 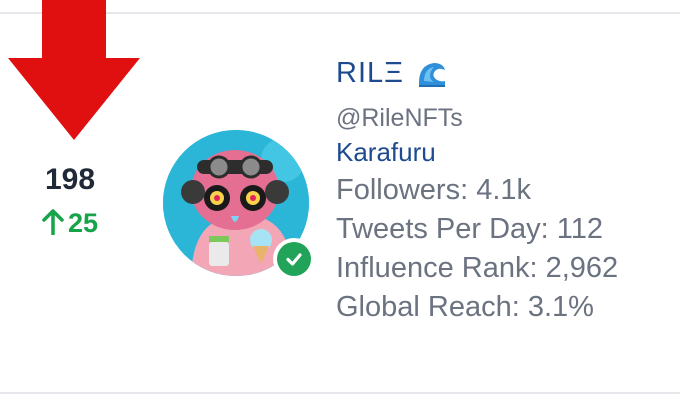 What do you see at coordinates (470, 229) in the screenshot?
I see `tweets-per-day-stat: Tweets Per Day: 112` at bounding box center [470, 229].